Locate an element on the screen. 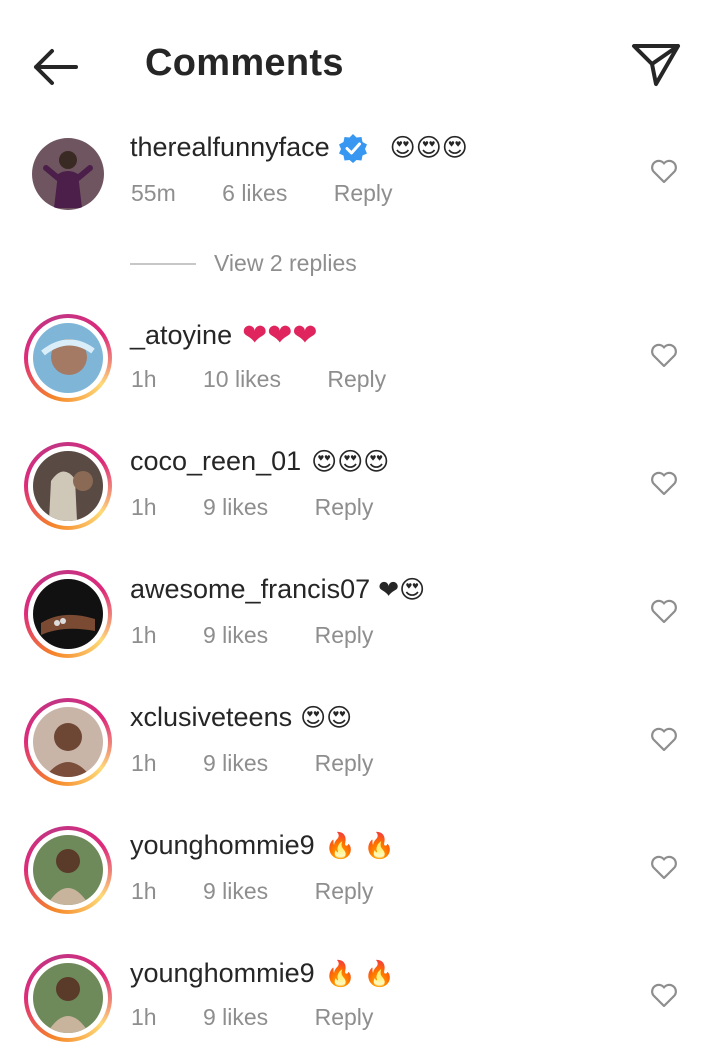 This screenshot has height=1062, width=720. header: Comments is located at coordinates (360, 65).